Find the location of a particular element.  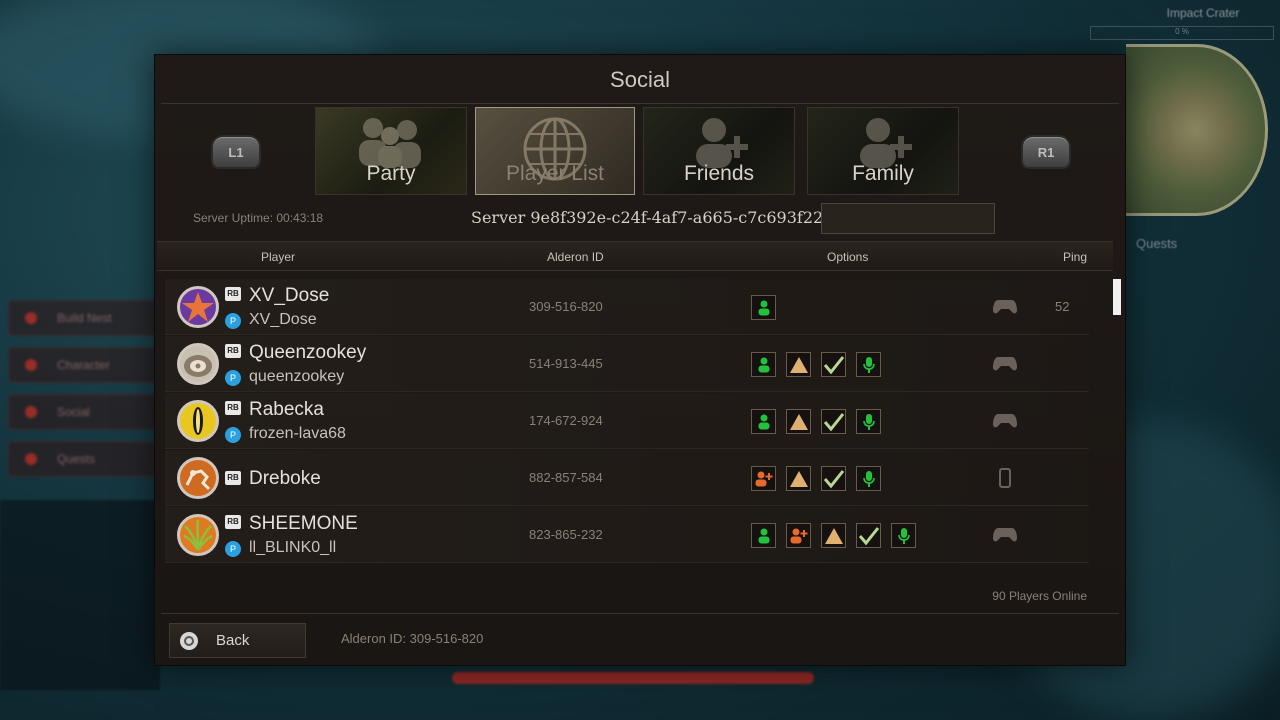

player-name: Queenzookey is located at coordinates (308, 352).